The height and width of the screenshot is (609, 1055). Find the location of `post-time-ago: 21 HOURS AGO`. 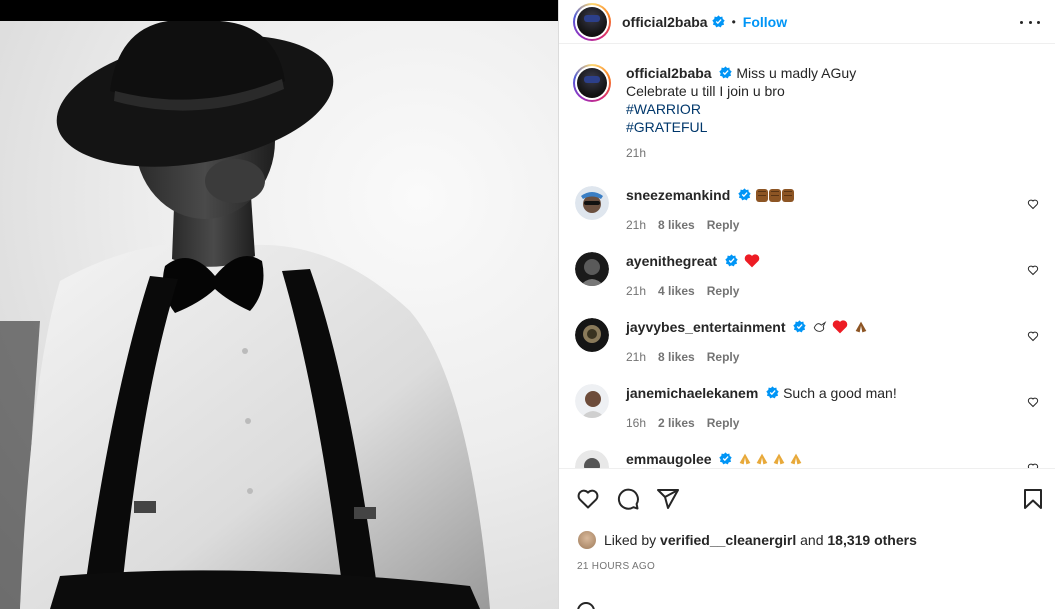

post-time-ago: 21 HOURS AGO is located at coordinates (616, 566).